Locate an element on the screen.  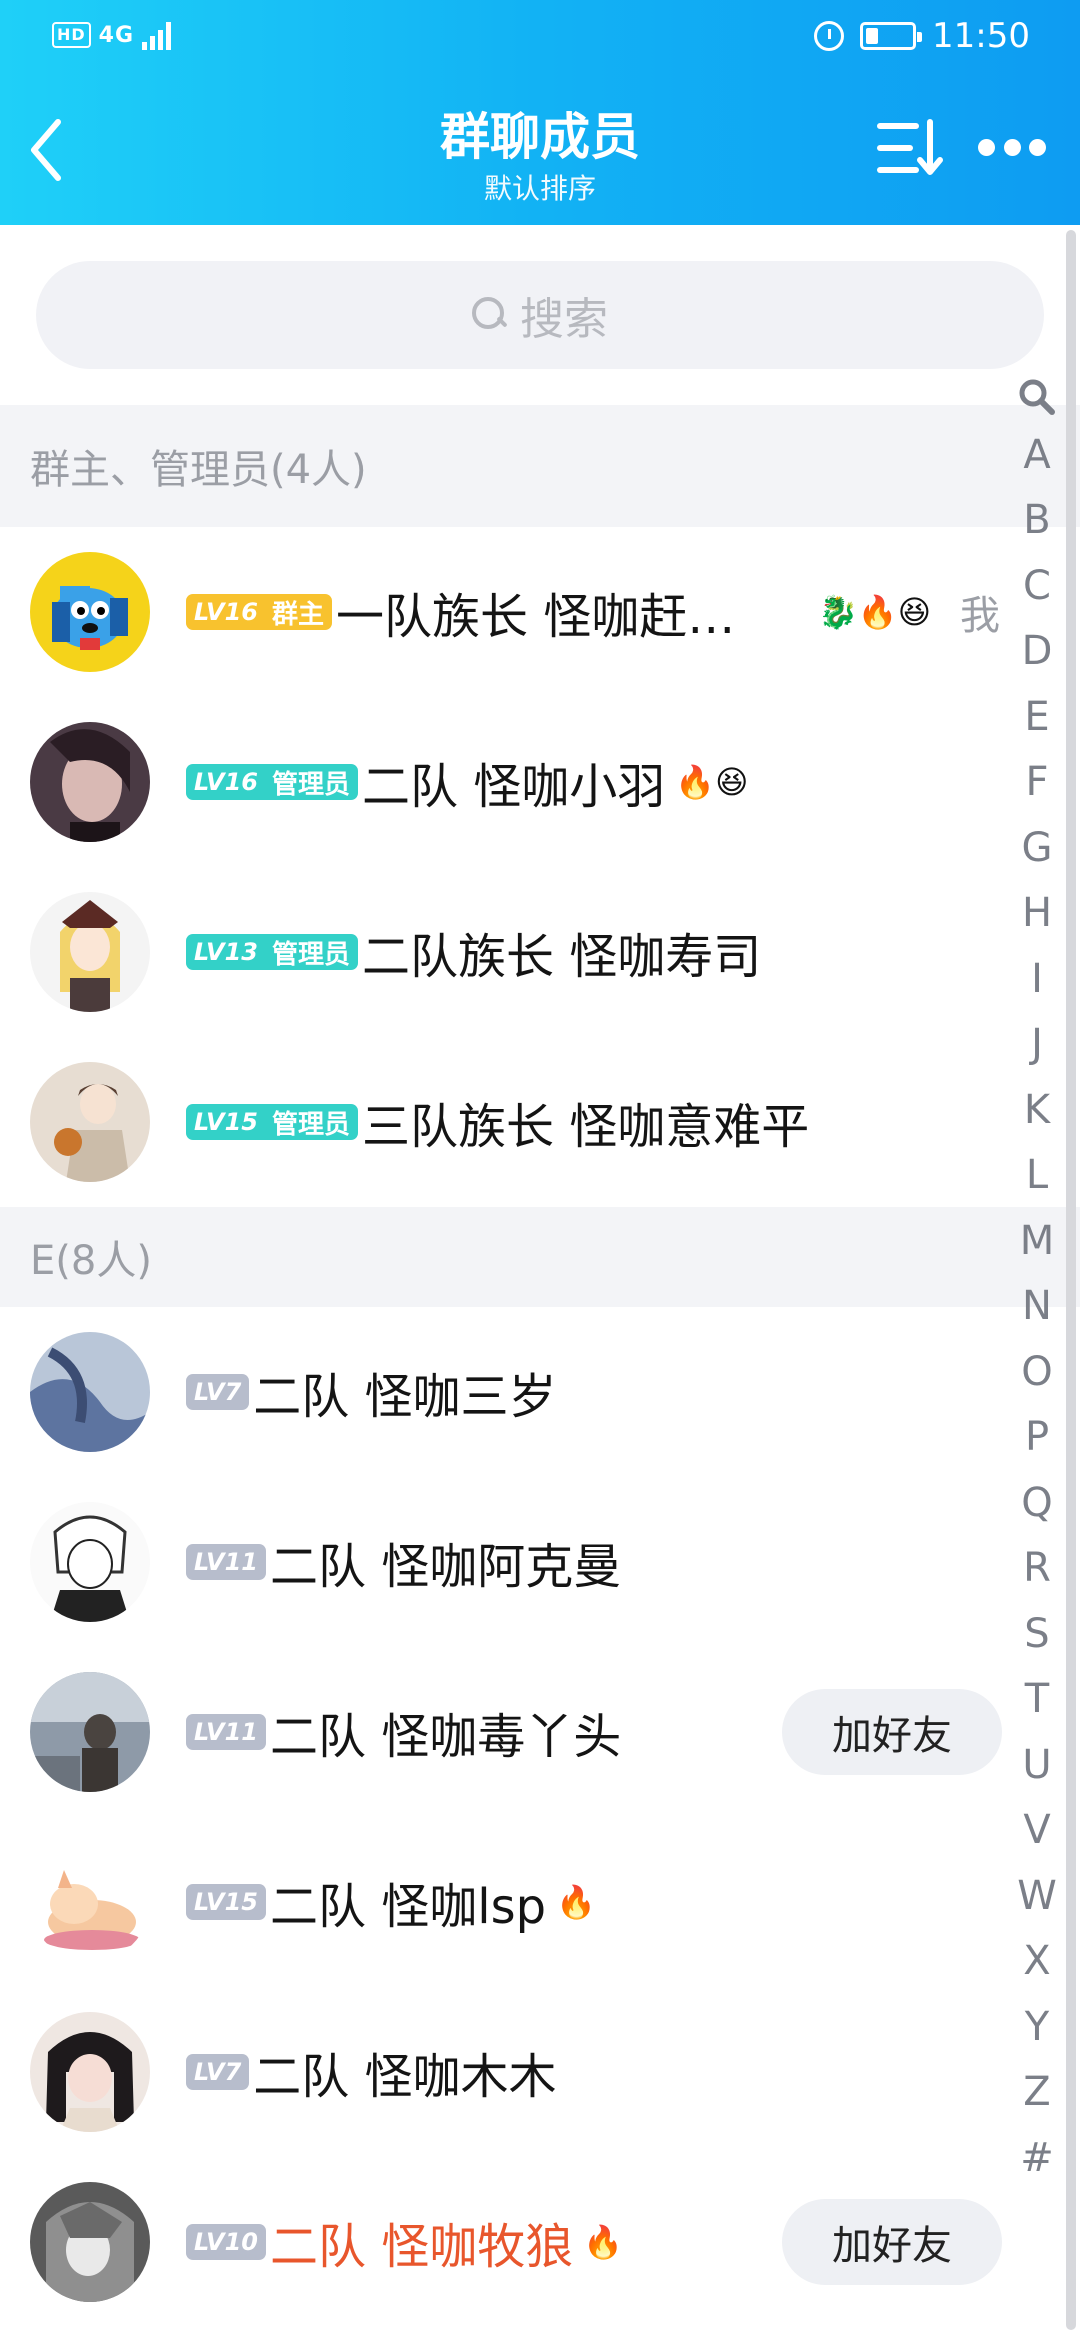
level-badge: LV10 is located at coordinates (226, 2242).